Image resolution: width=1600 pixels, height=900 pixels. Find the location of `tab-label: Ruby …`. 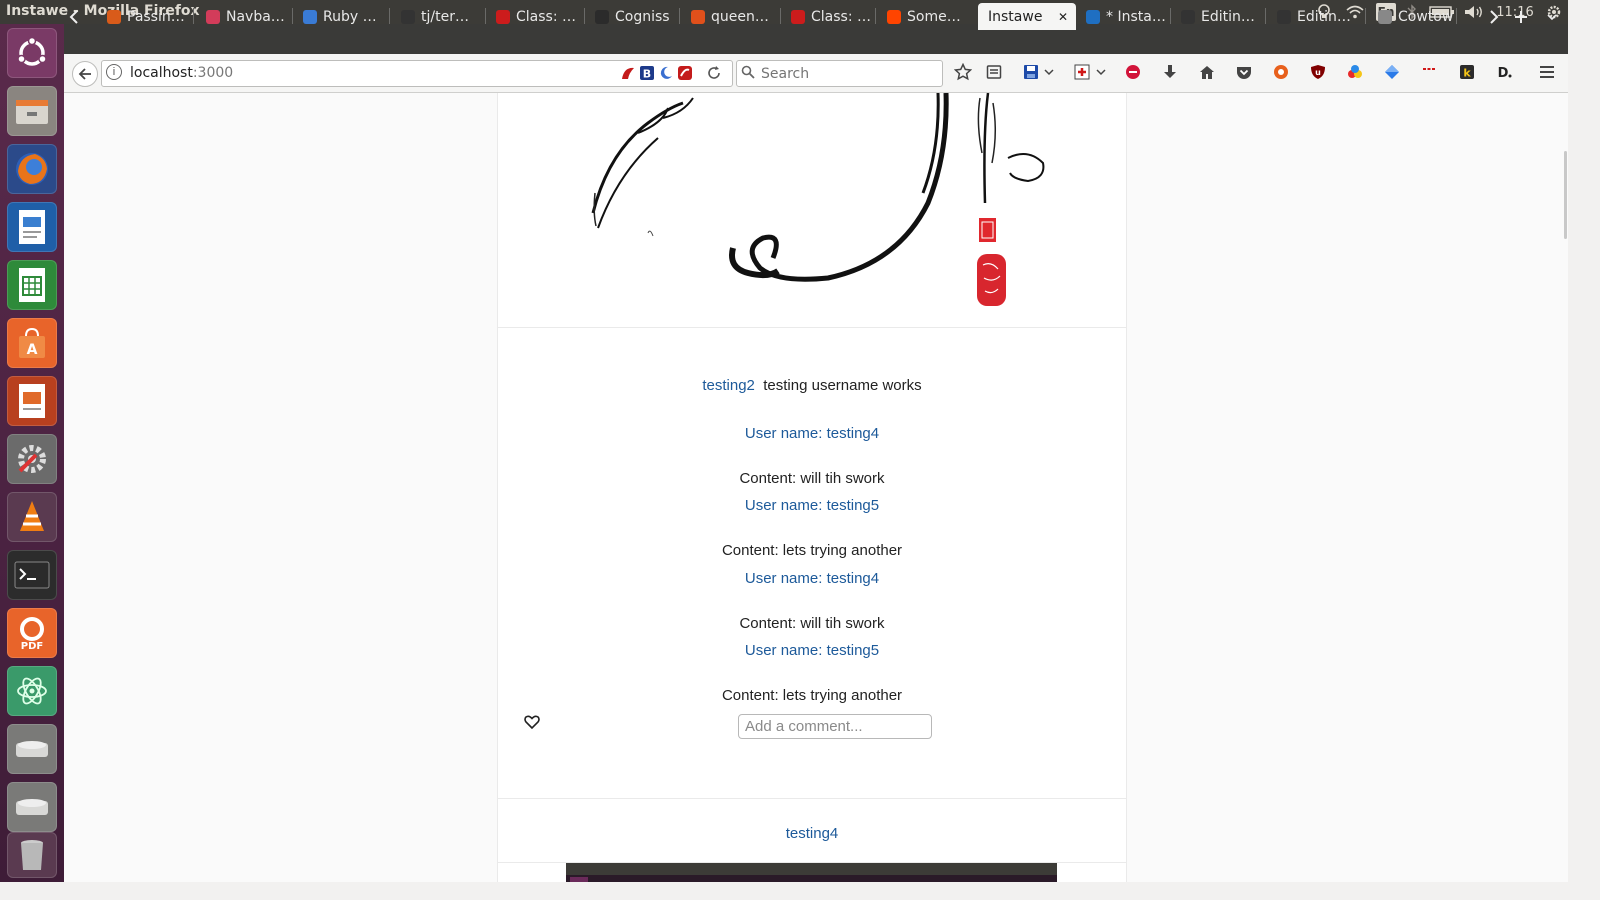

tab-label: Ruby … is located at coordinates (350, 16).